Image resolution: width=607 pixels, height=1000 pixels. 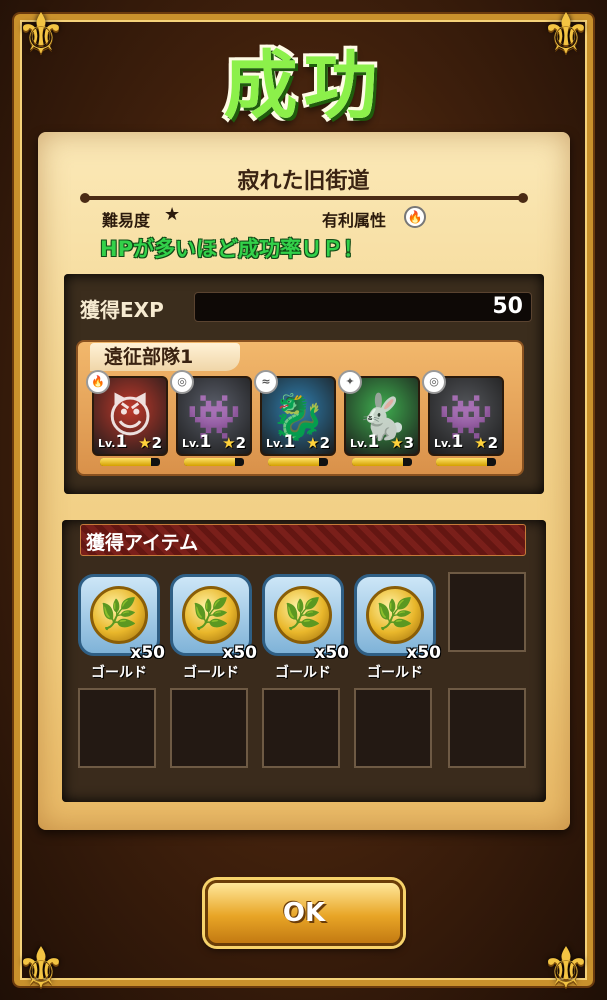 I want to click on party-unit: 🐉 Lv.1 ★2 ≈, so click(x=295, y=419).